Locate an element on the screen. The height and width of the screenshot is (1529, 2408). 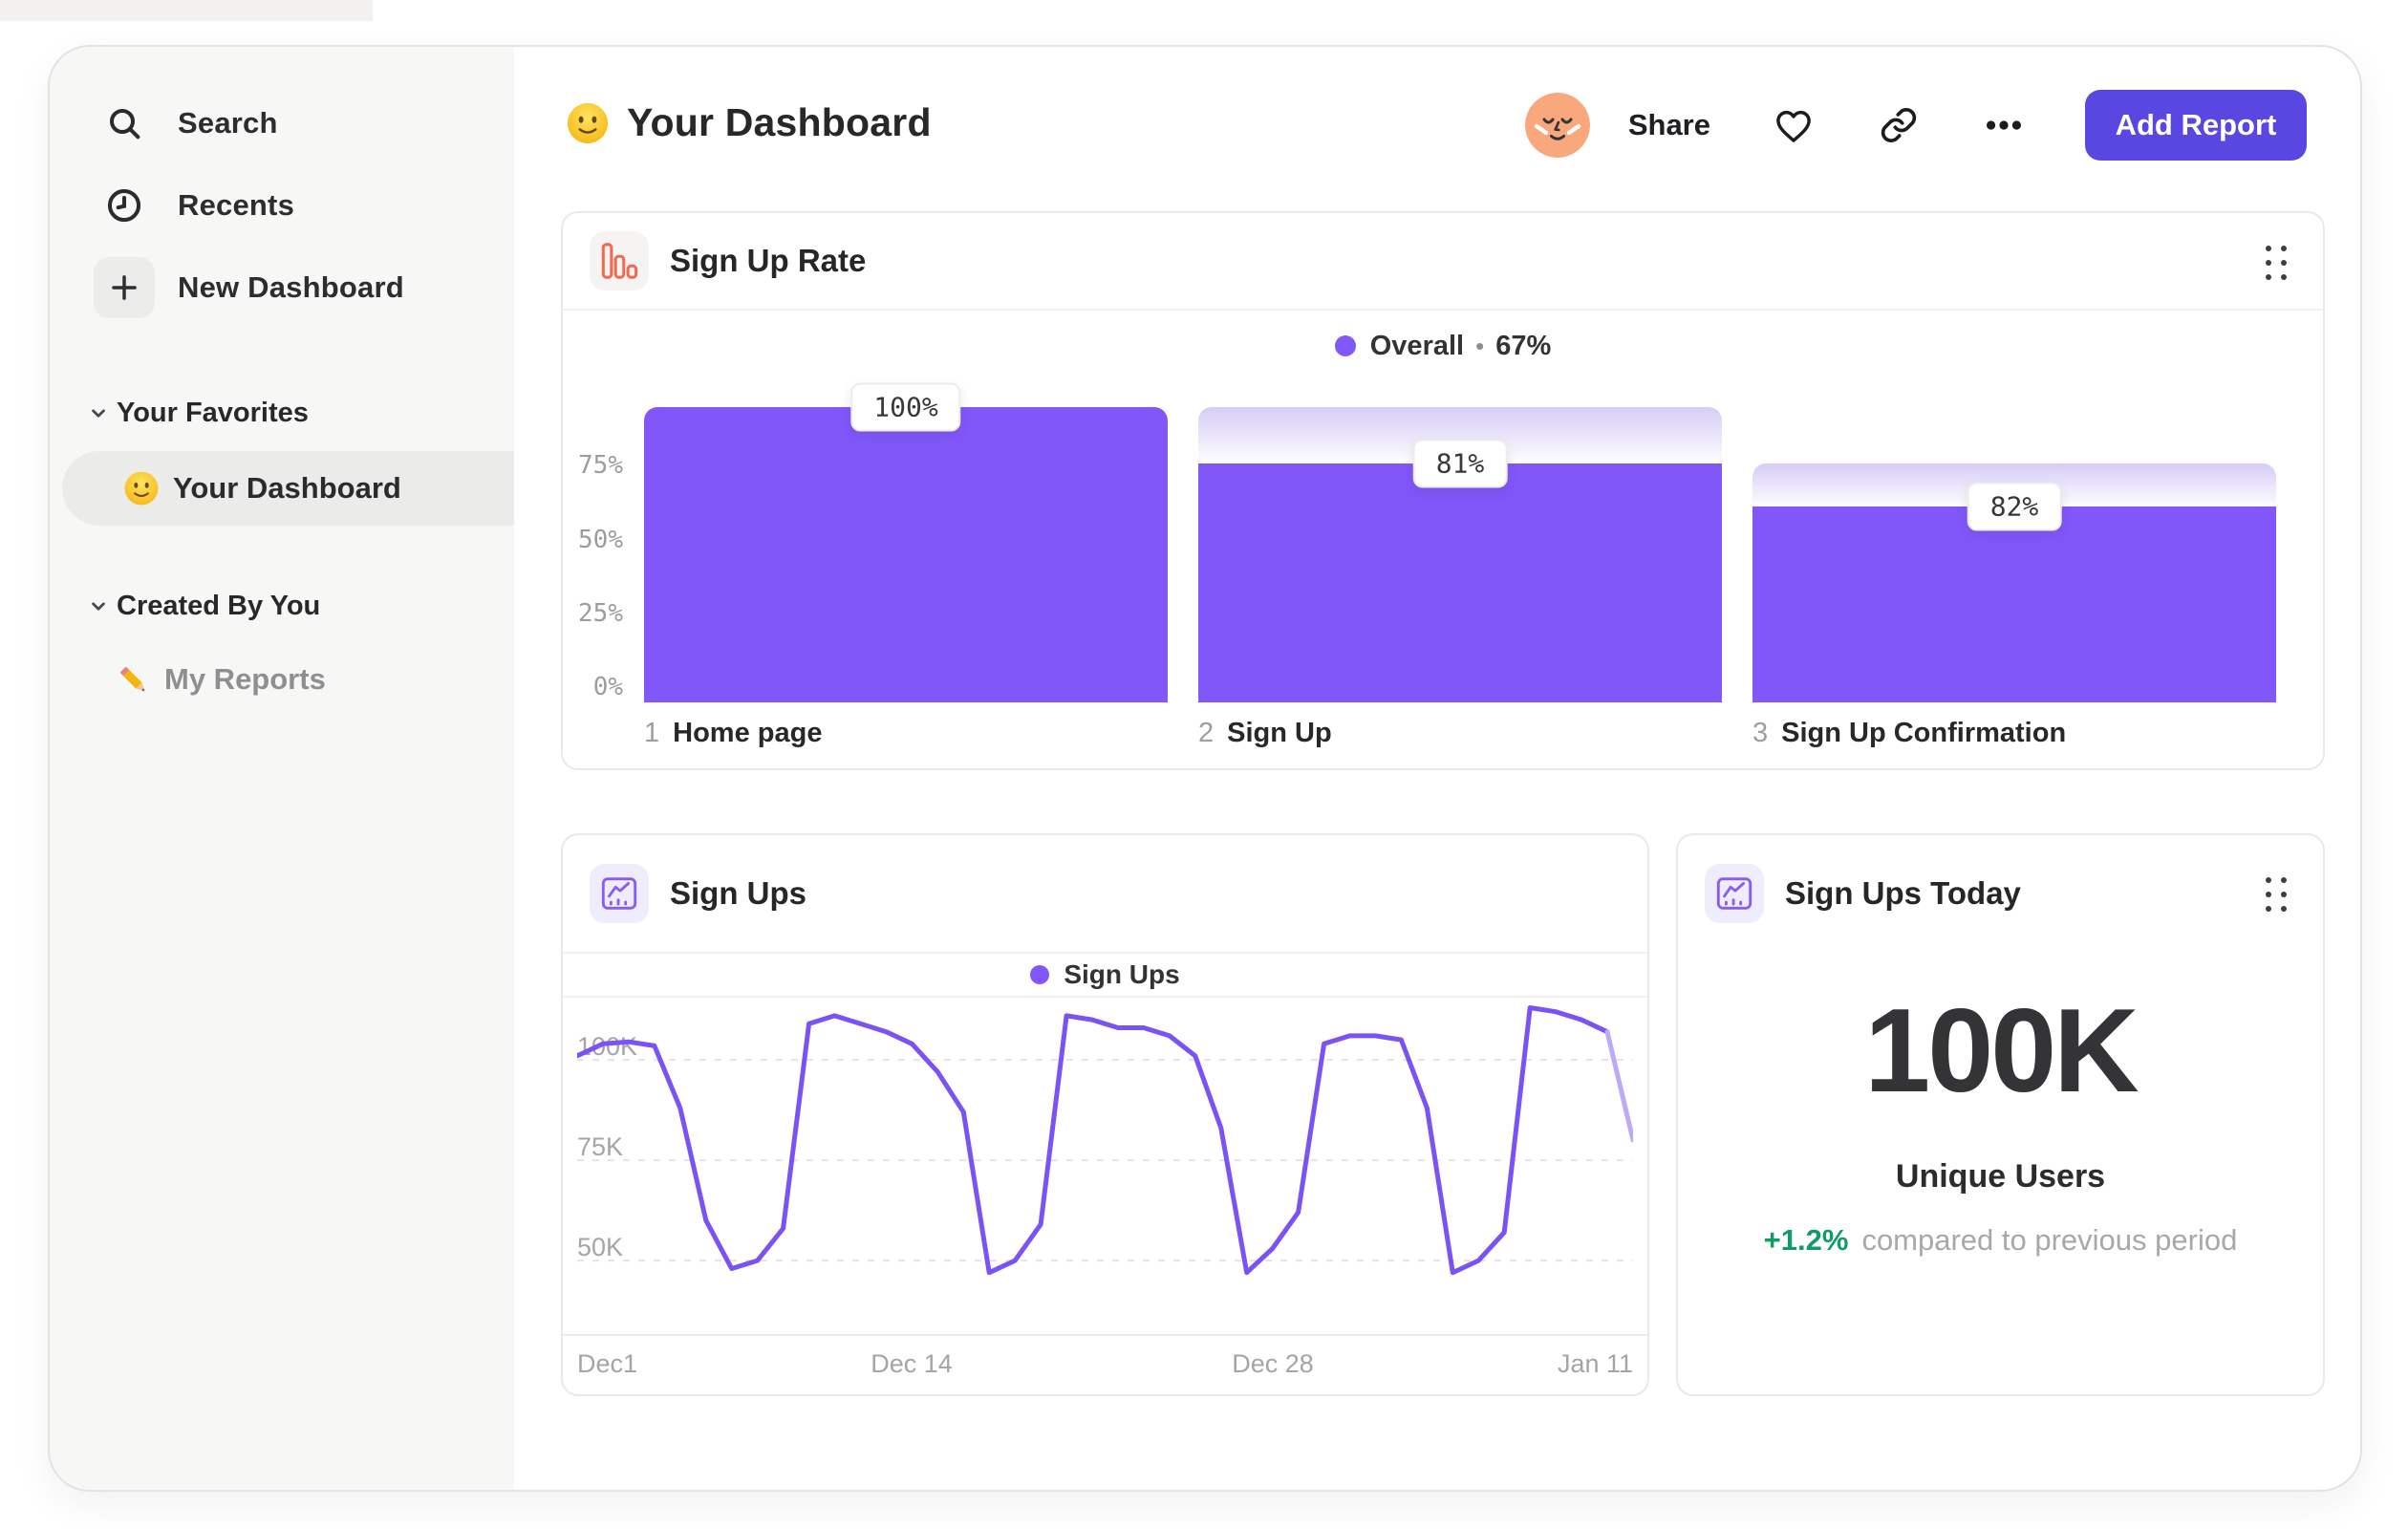
clock-icon is located at coordinates (125, 205).